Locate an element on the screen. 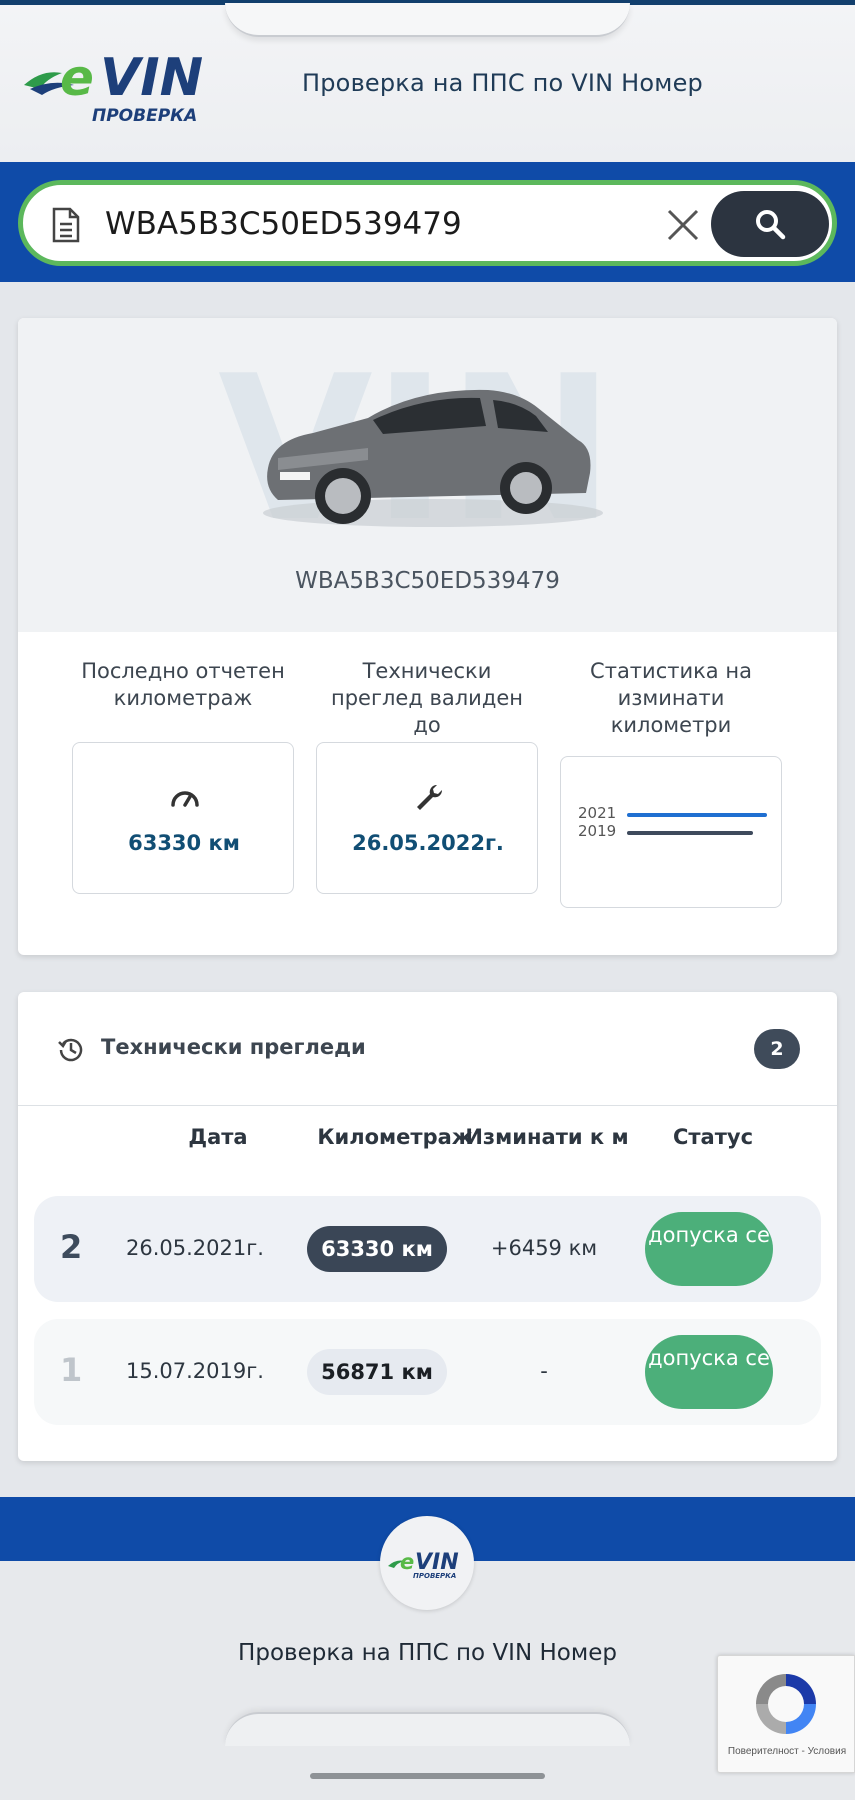 Image resolution: width=855 pixels, height=1800 pixels. inspection-value: 26.05.2022г. is located at coordinates (428, 843).